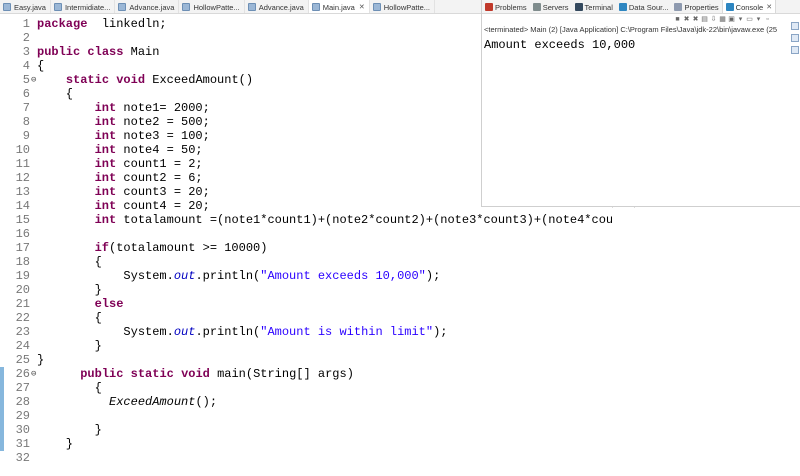 This screenshot has height=476, width=800. What do you see at coordinates (145, 80) in the screenshot?
I see `code-text: static void ExceedAmount()` at bounding box center [145, 80].